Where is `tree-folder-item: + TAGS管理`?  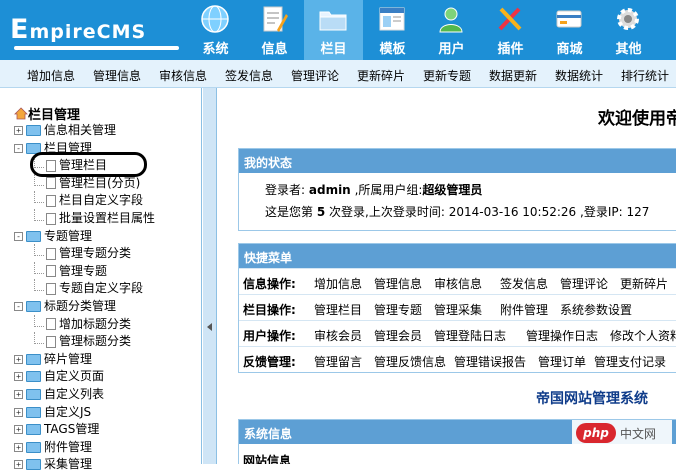 tree-folder-item: + TAGS管理 is located at coordinates (56, 428).